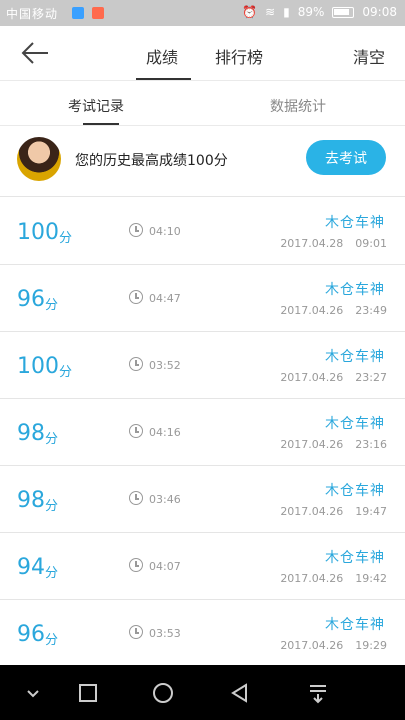 The height and width of the screenshot is (720, 405). What do you see at coordinates (369, 56) in the screenshot?
I see `clear-button: 清空` at bounding box center [369, 56].